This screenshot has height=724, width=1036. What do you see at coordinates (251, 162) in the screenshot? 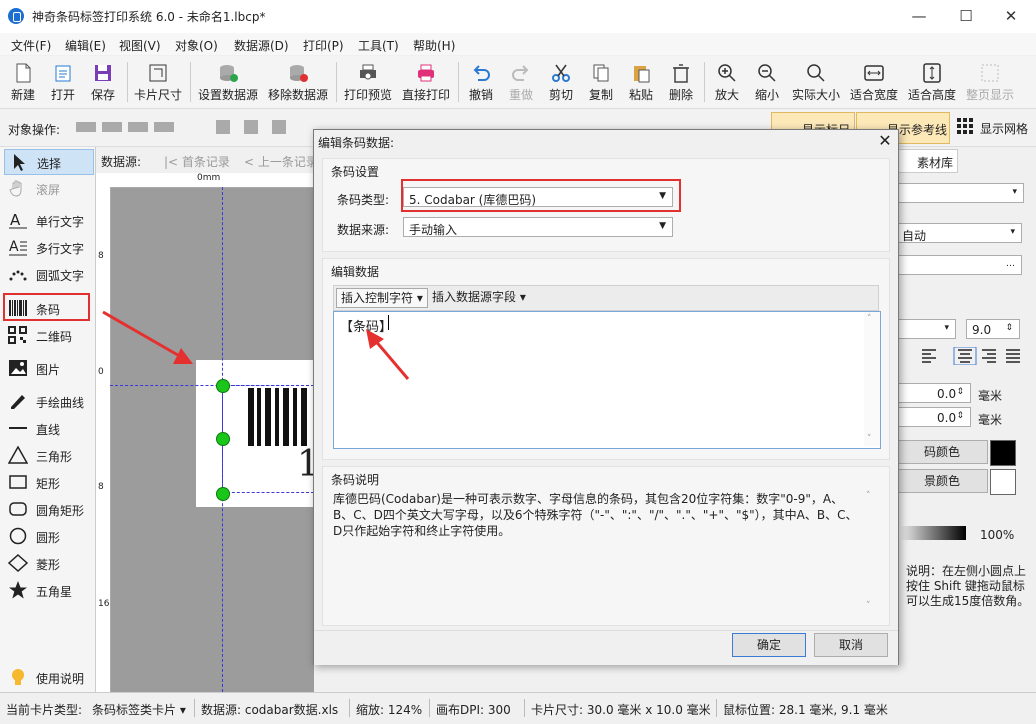
I see `prev-record-icon: <` at bounding box center [251, 162].